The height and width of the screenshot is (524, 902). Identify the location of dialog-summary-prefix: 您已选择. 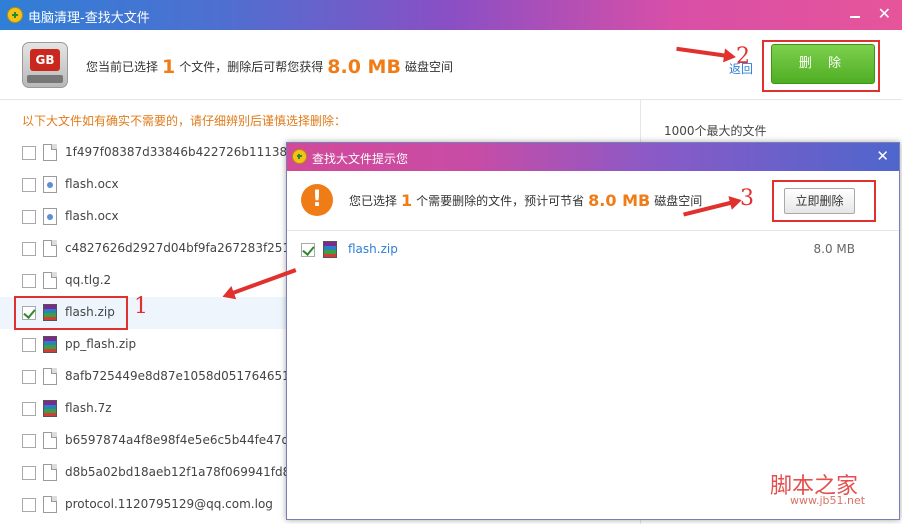
(373, 201).